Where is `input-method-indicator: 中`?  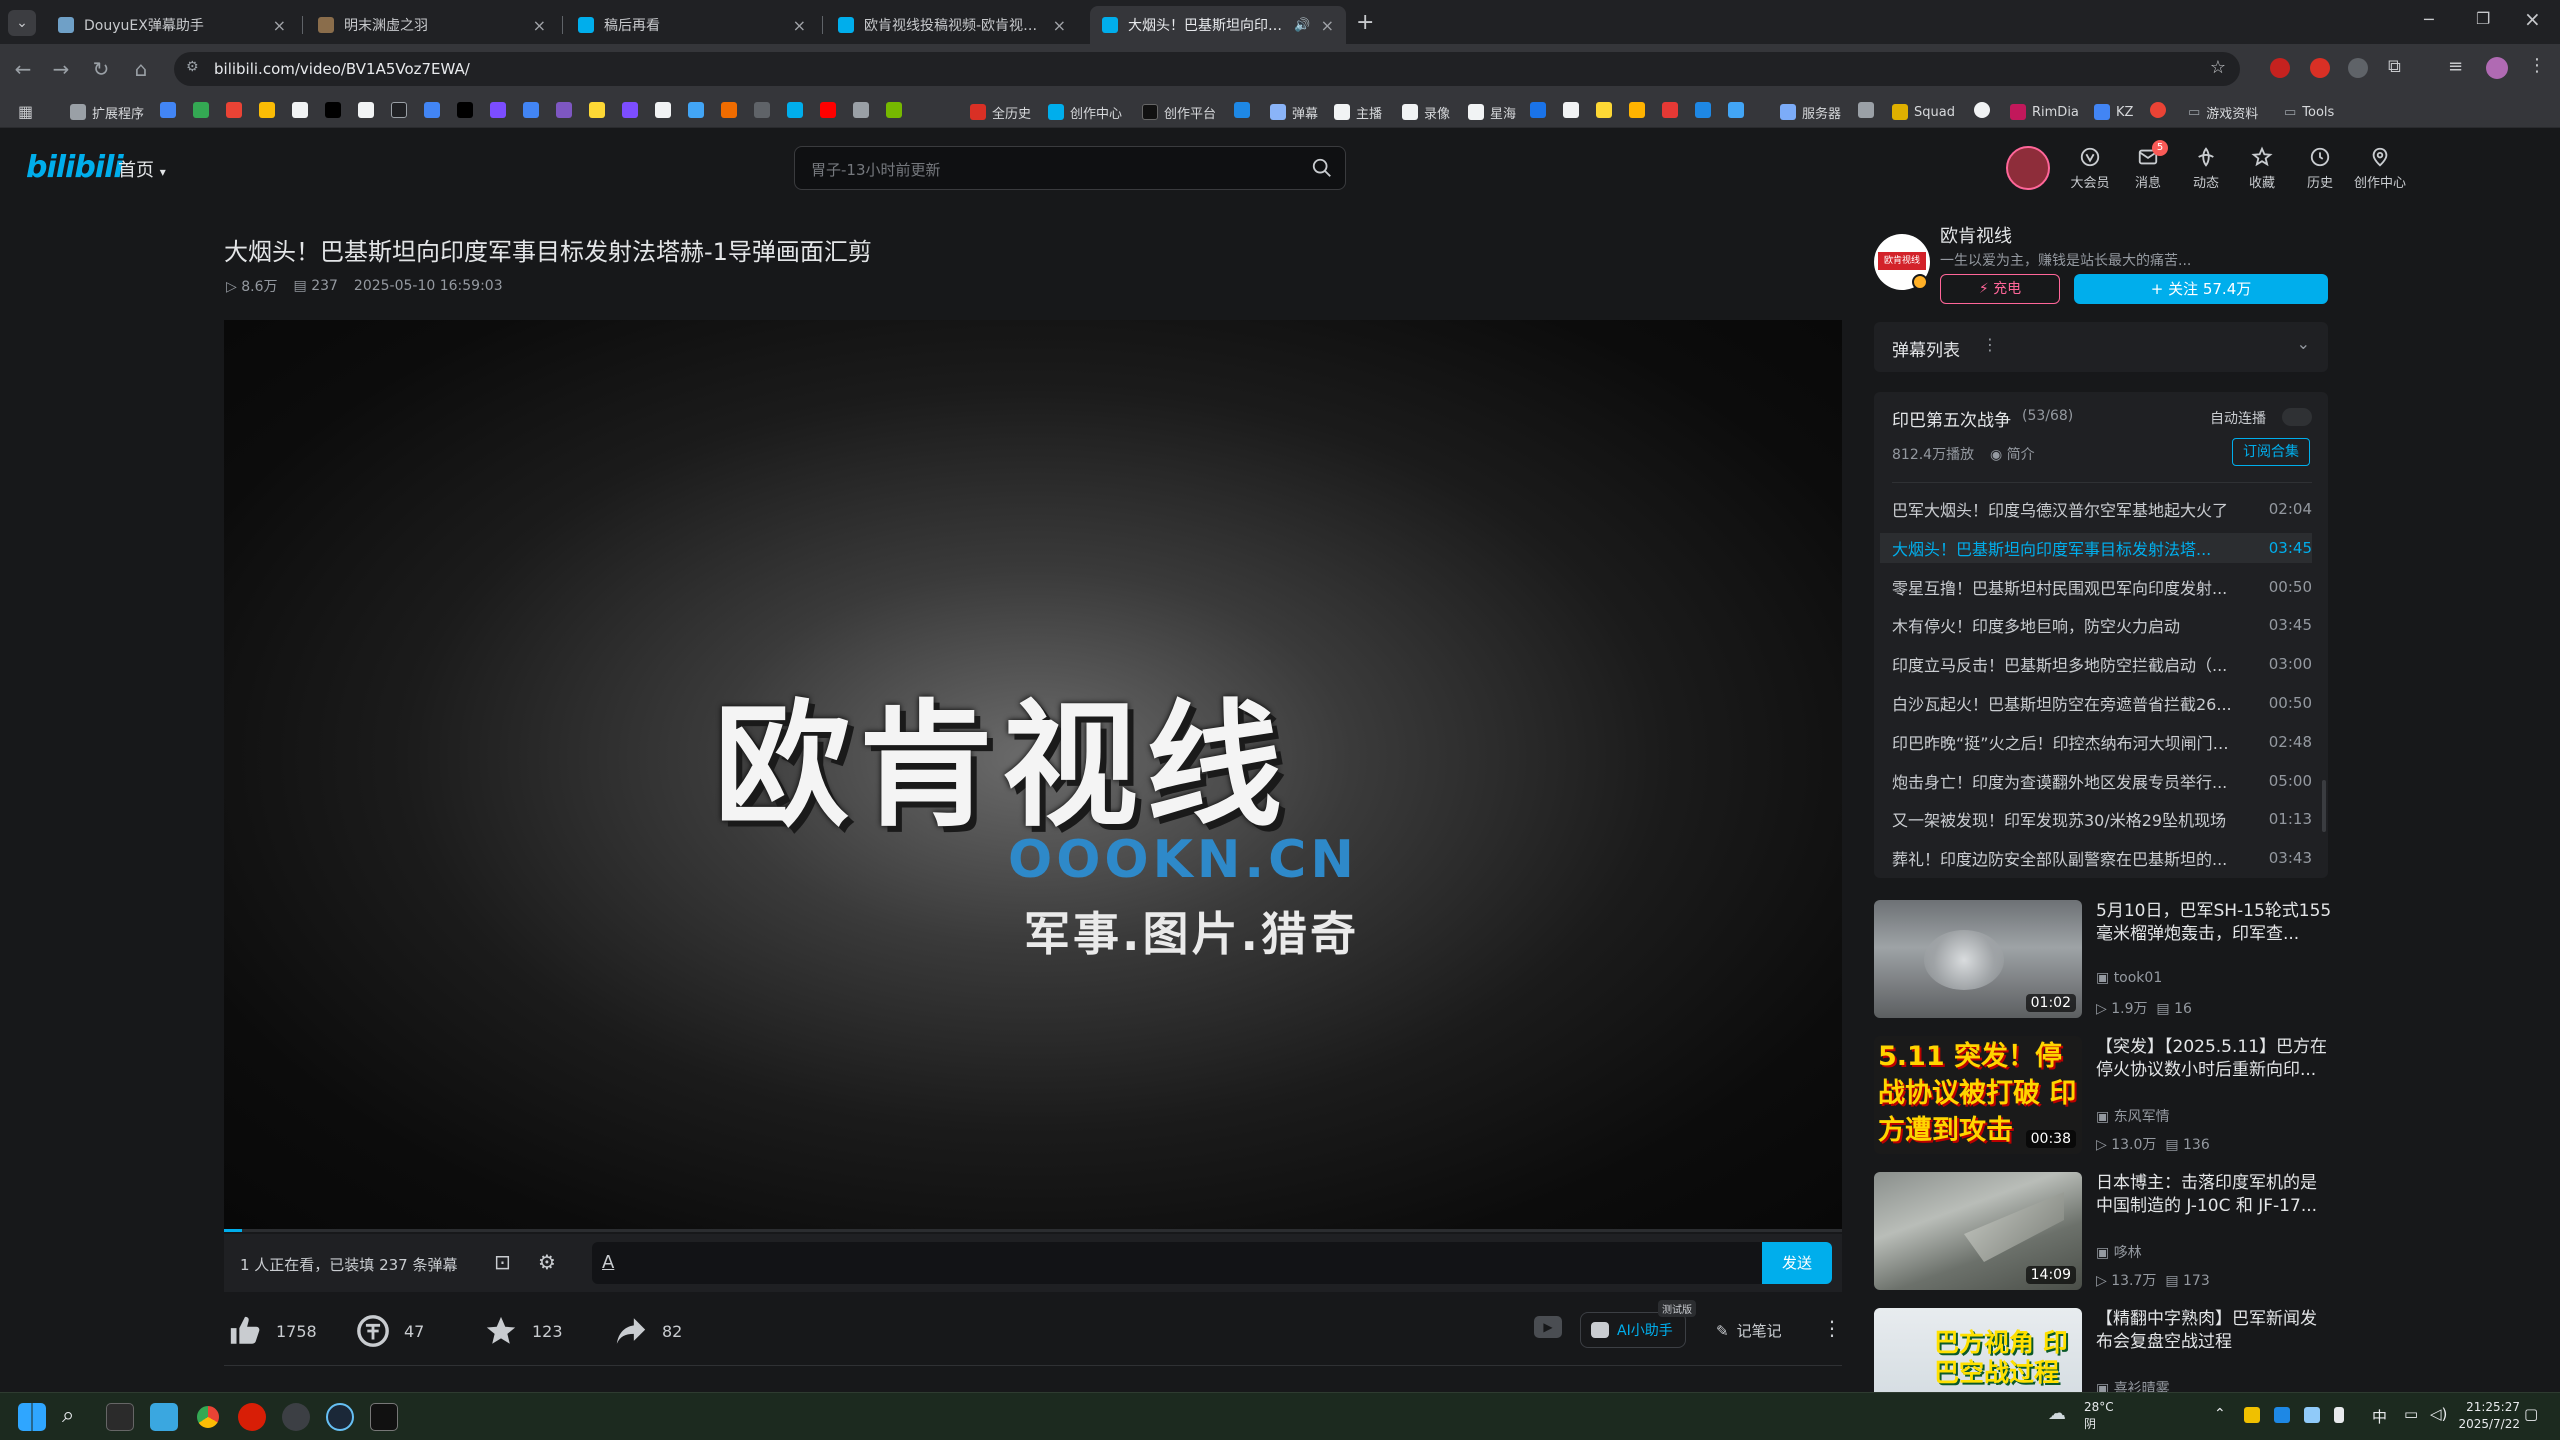 input-method-indicator: 中 is located at coordinates (2379, 1416).